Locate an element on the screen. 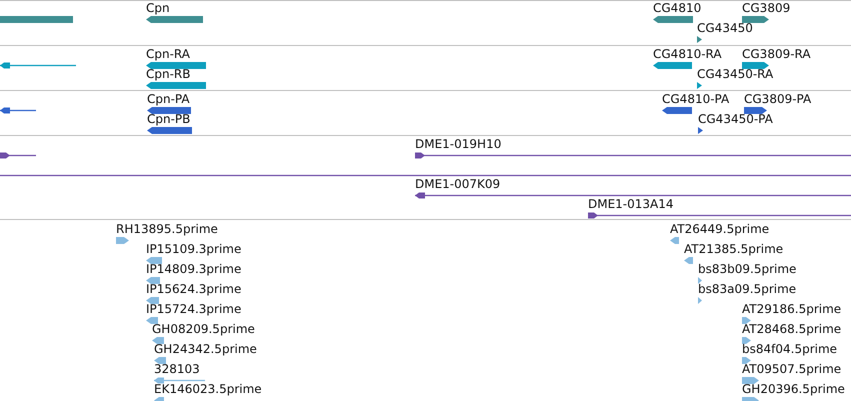 The image size is (851, 401). feature-label: CG4810-PA is located at coordinates (696, 99).